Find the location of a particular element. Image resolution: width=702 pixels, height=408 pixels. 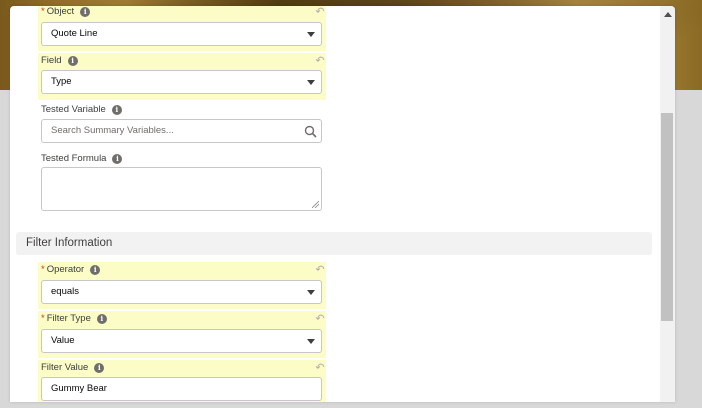

filter-value-text: Gummy Bear is located at coordinates (79, 388).